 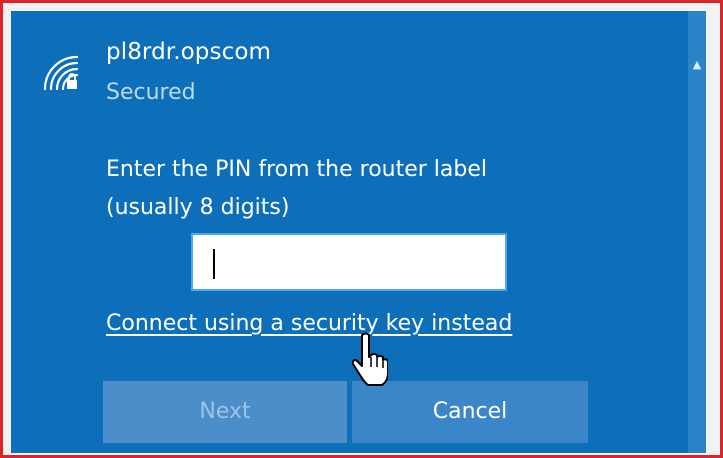 I want to click on hand-pointer-icon, so click(x=370, y=359).